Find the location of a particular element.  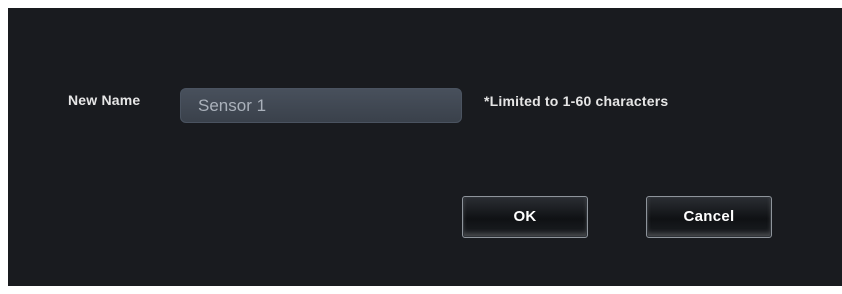

character-limit-hint: *Limited to 1-60 characters is located at coordinates (576, 101).